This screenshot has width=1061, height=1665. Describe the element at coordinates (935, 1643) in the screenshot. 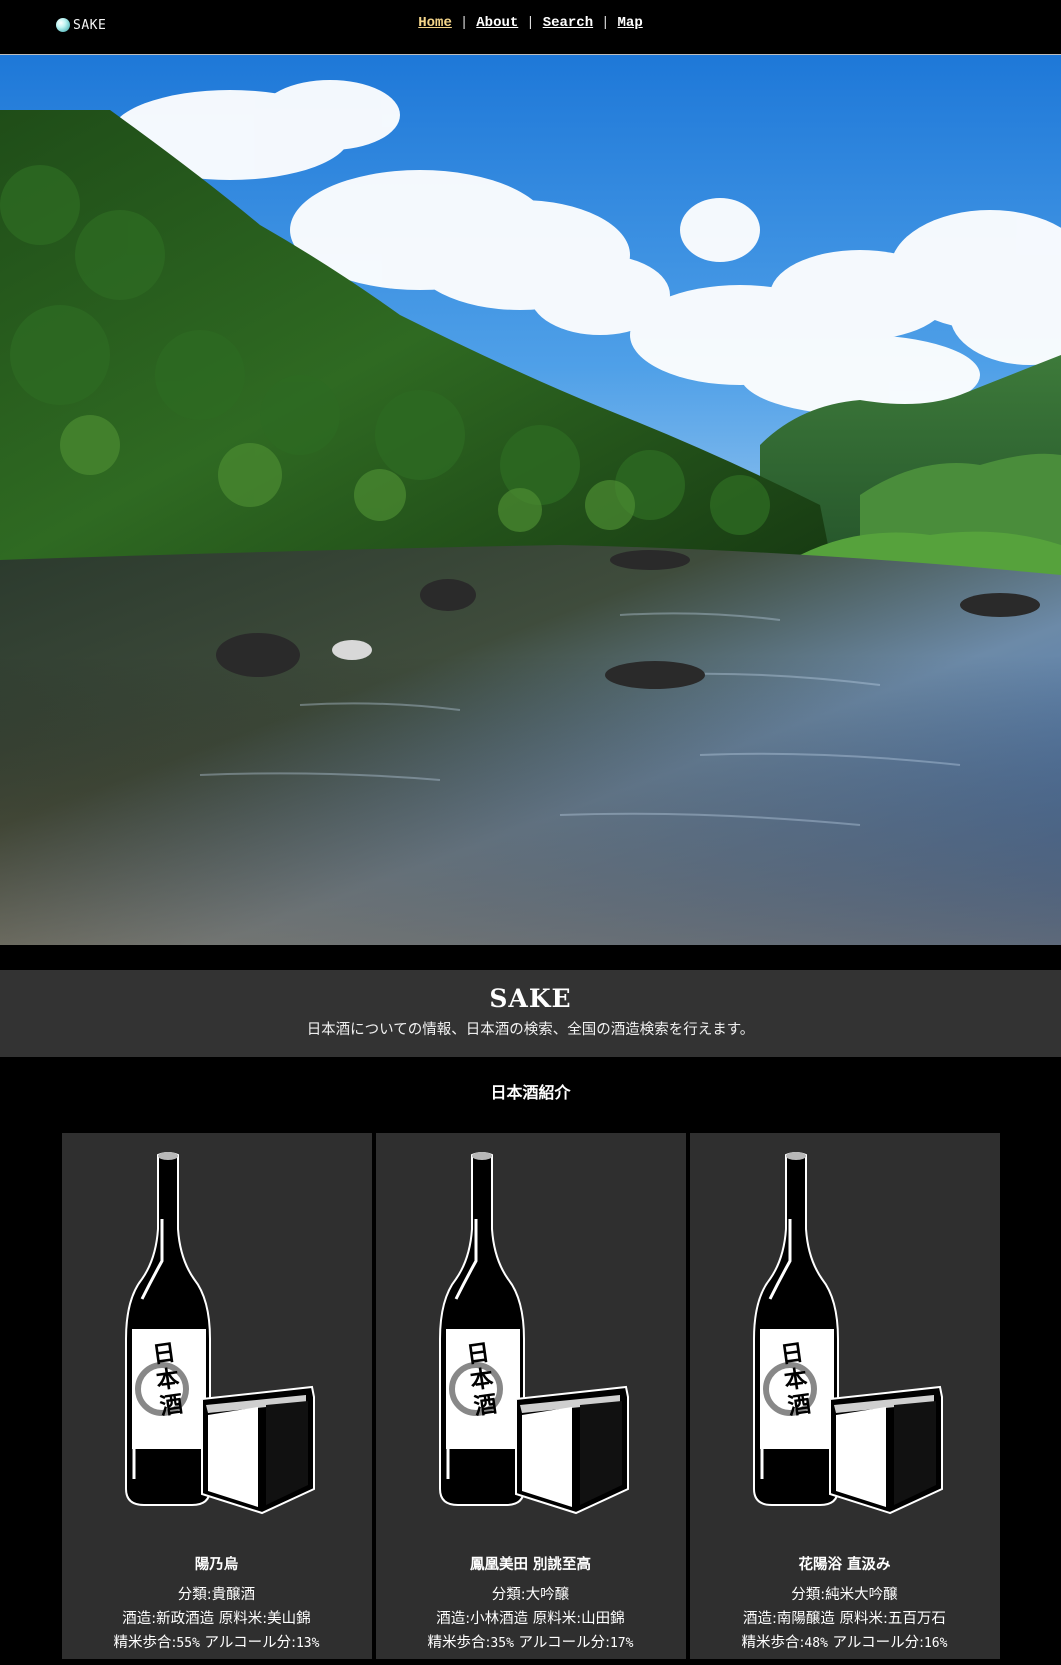

I see `sake-alcohol-value: 16%` at that location.